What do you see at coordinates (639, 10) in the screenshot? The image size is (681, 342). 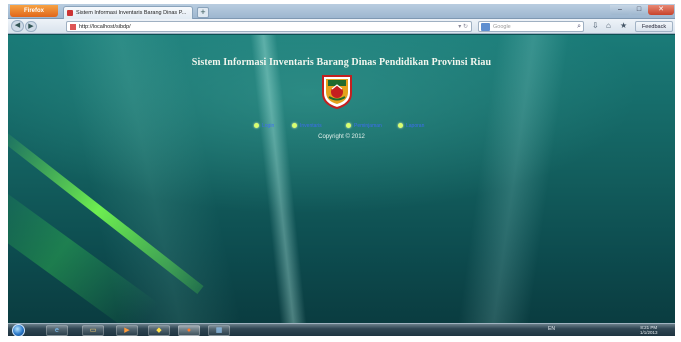 I see `maximize-button: □` at bounding box center [639, 10].